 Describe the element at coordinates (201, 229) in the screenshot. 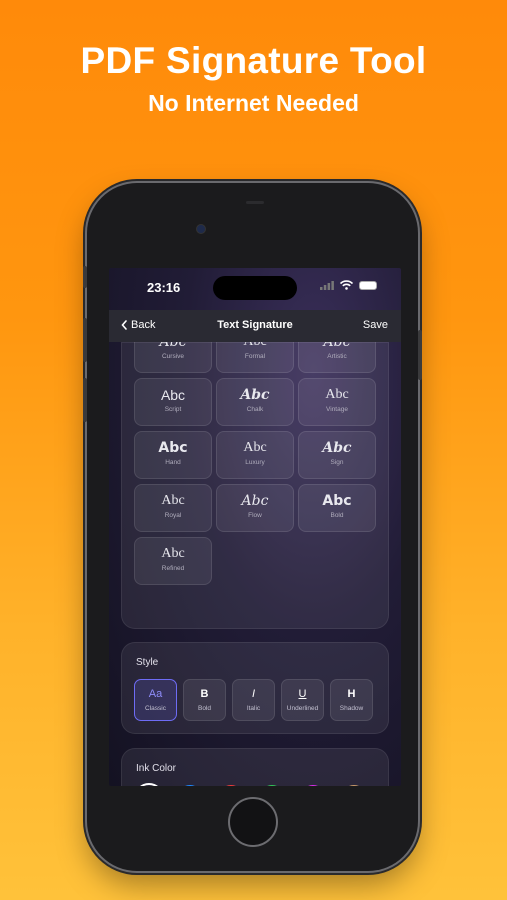

I see `front-camera` at that location.